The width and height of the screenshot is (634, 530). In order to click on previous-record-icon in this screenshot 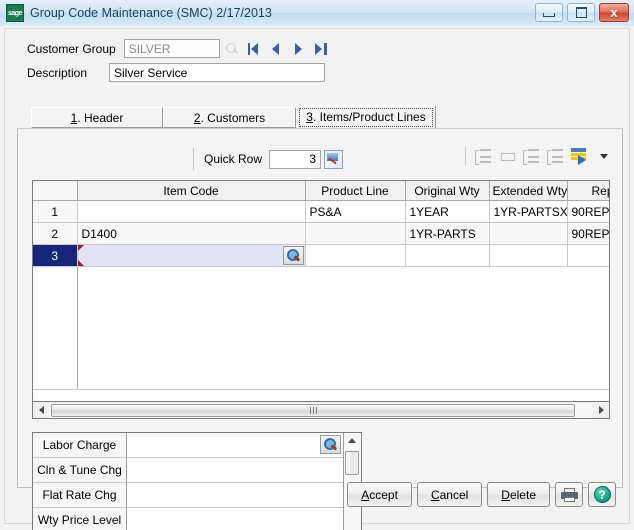, I will do `click(275, 49)`.